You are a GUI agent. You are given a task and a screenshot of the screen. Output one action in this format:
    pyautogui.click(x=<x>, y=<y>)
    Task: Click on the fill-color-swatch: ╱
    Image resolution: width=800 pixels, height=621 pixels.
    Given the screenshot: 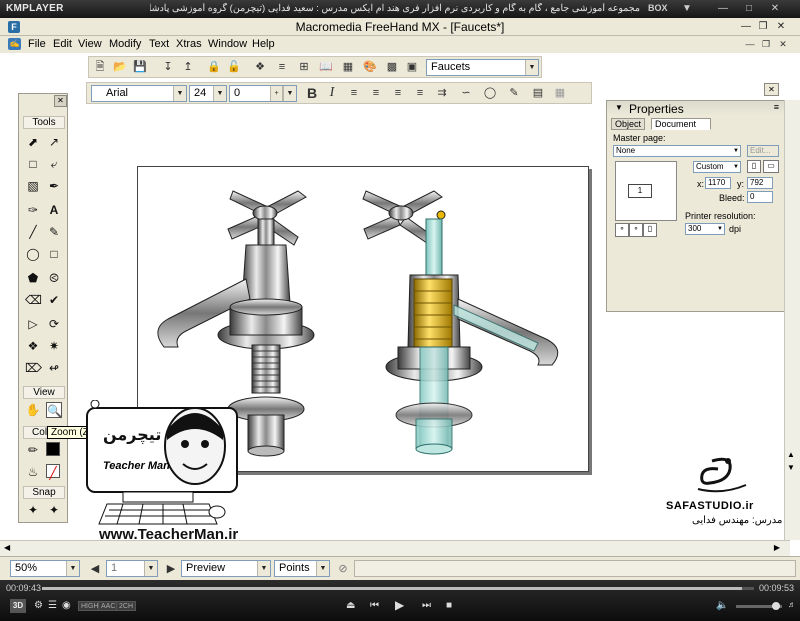 What is the action you would take?
    pyautogui.click(x=53, y=472)
    